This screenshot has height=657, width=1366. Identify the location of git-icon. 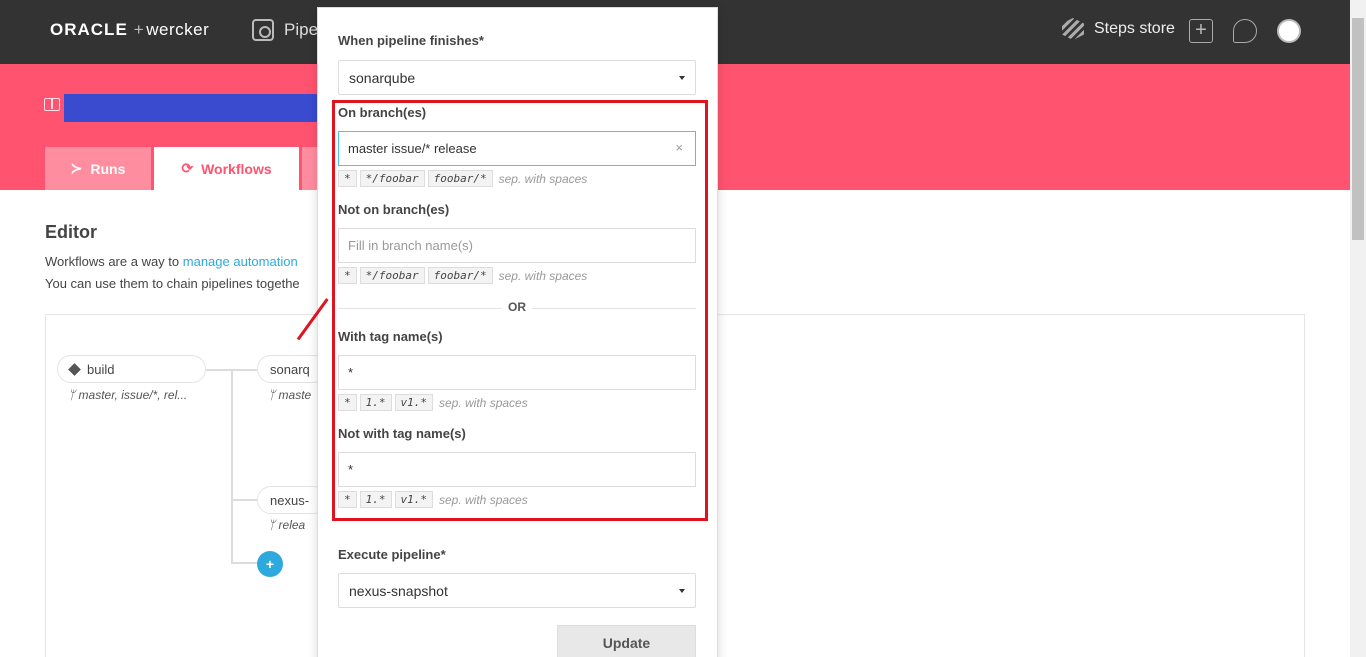
(74, 369).